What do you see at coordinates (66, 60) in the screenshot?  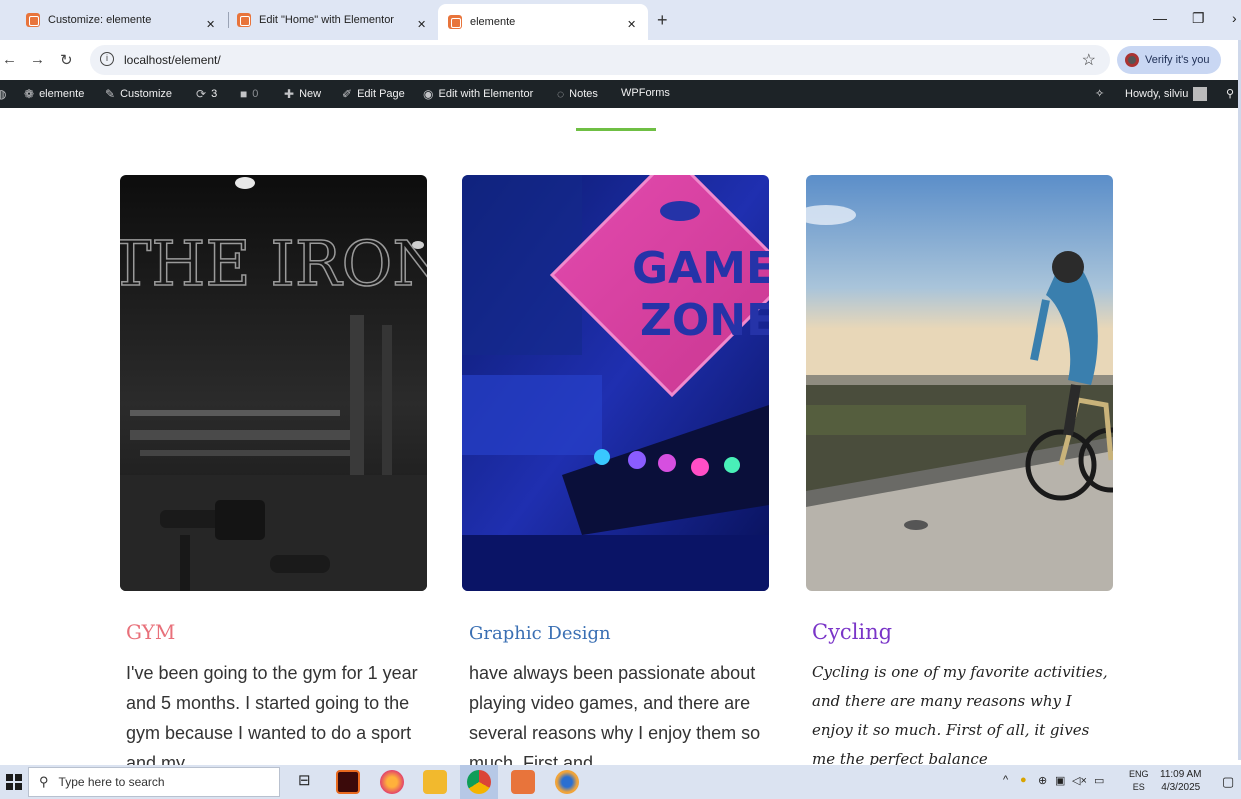 I see `reload-icon: ↻` at bounding box center [66, 60].